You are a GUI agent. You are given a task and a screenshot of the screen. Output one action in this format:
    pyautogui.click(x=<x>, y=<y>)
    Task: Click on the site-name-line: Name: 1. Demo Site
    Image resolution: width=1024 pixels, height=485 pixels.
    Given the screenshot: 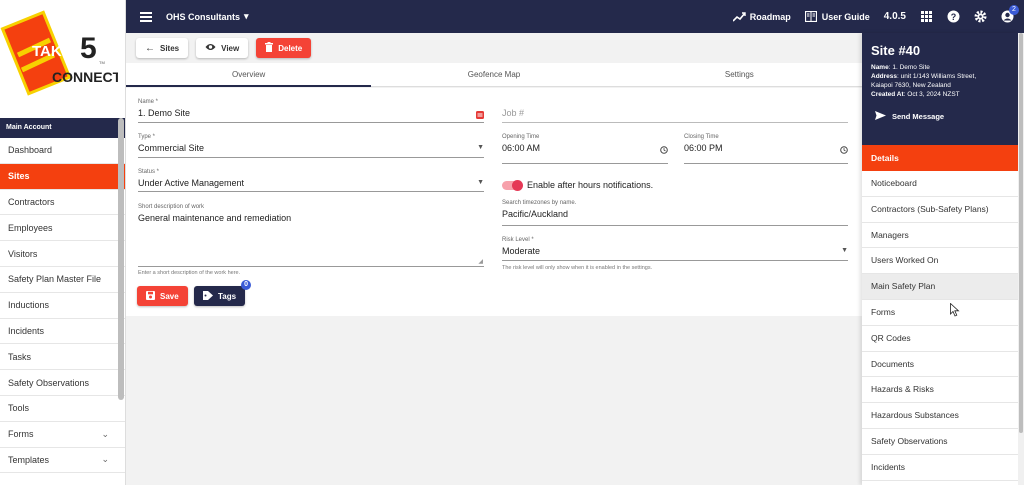 What is the action you would take?
    pyautogui.click(x=900, y=67)
    